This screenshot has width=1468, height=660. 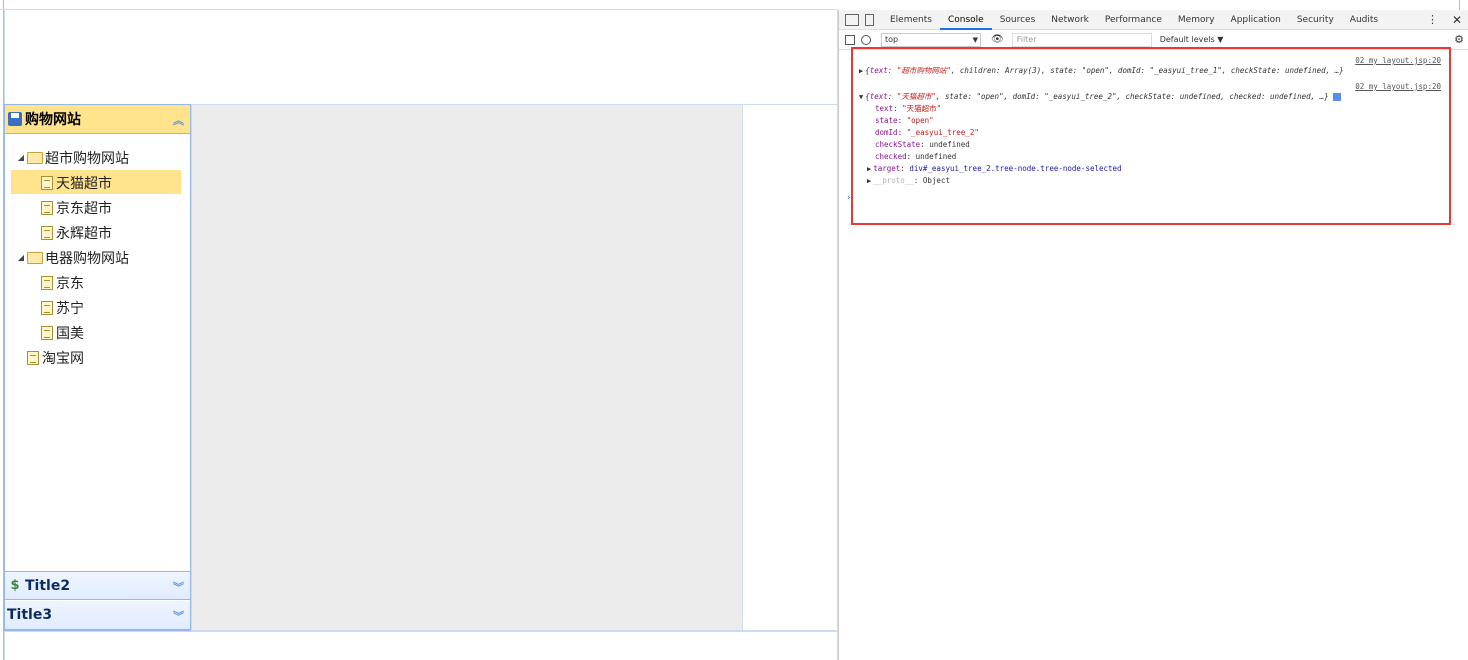 I want to click on tree-node: 永辉超市, so click(x=97, y=232).